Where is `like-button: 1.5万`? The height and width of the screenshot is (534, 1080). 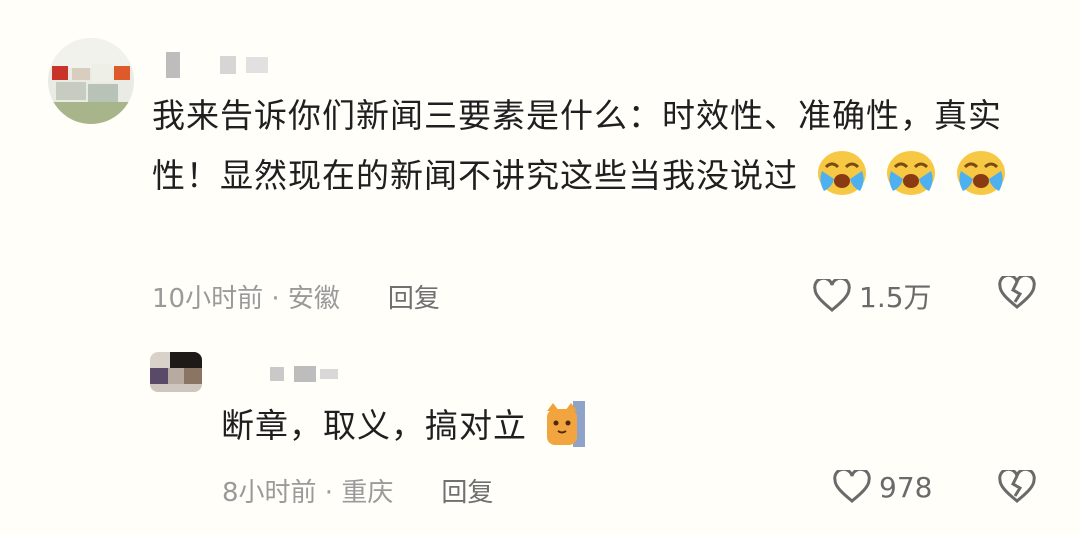
like-button: 1.5万 is located at coordinates (872, 296).